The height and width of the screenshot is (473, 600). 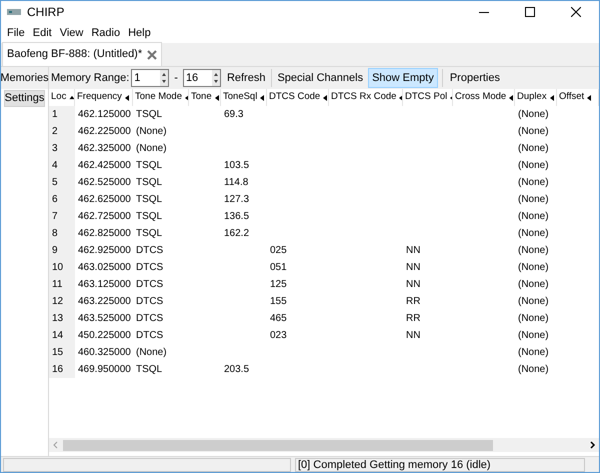 What do you see at coordinates (62, 216) in the screenshot?
I see `table-cell: 7` at bounding box center [62, 216].